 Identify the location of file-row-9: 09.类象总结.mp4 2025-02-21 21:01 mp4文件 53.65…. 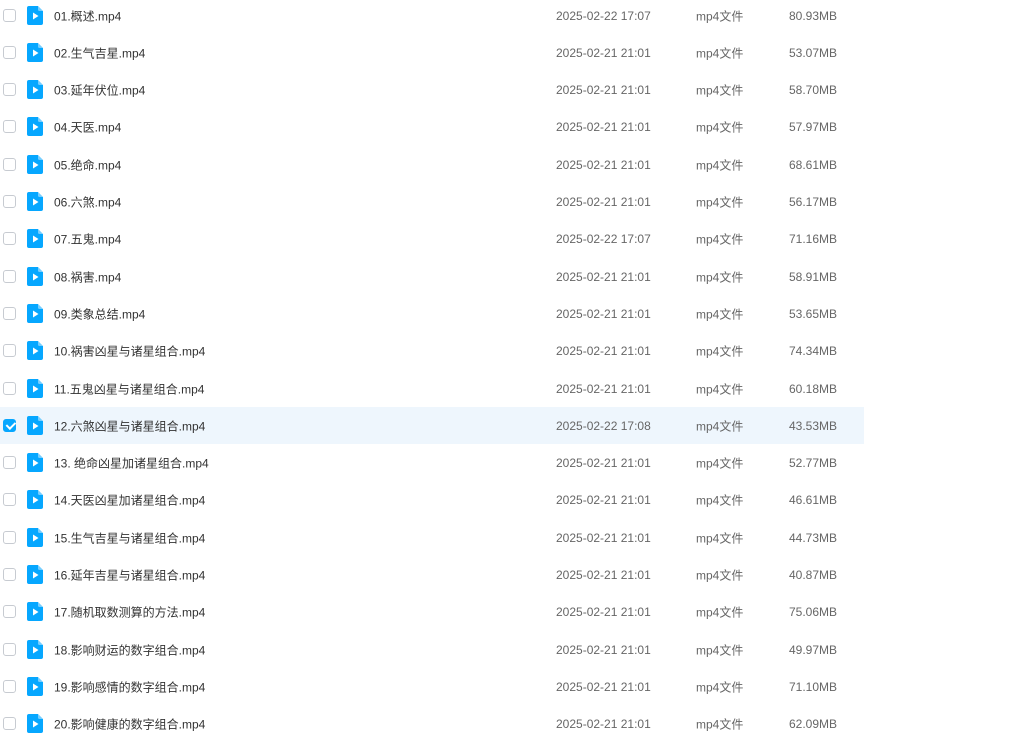
(432, 313).